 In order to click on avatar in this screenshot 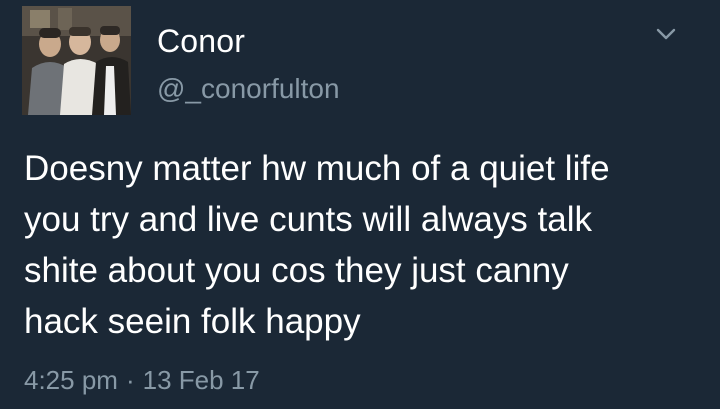, I will do `click(76, 60)`.